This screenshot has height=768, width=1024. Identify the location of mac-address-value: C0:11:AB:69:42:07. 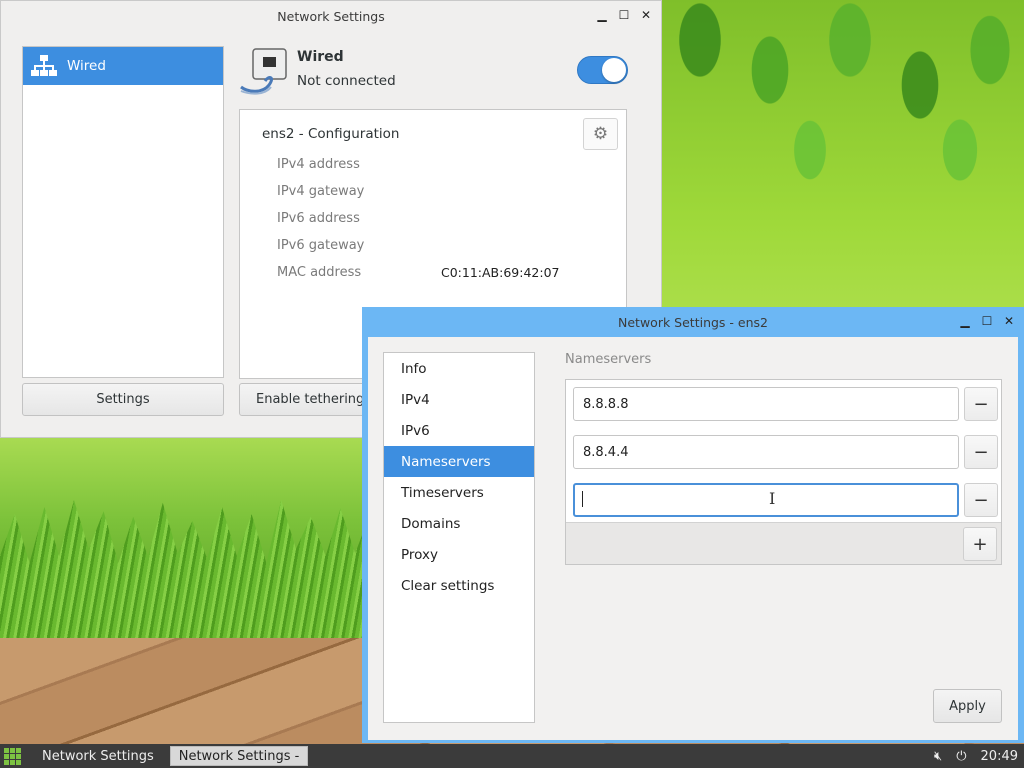
(500, 272).